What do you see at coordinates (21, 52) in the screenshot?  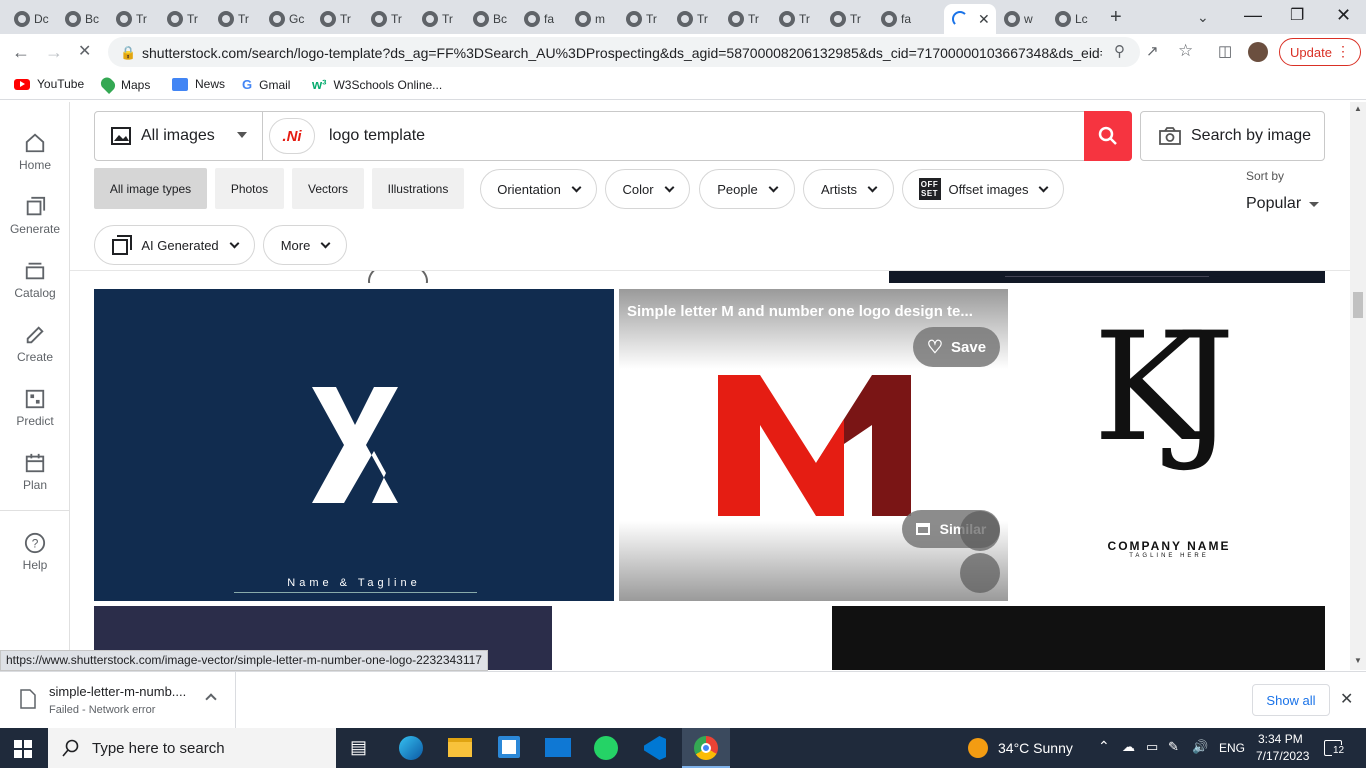 I see `back-icon: ←` at bounding box center [21, 52].